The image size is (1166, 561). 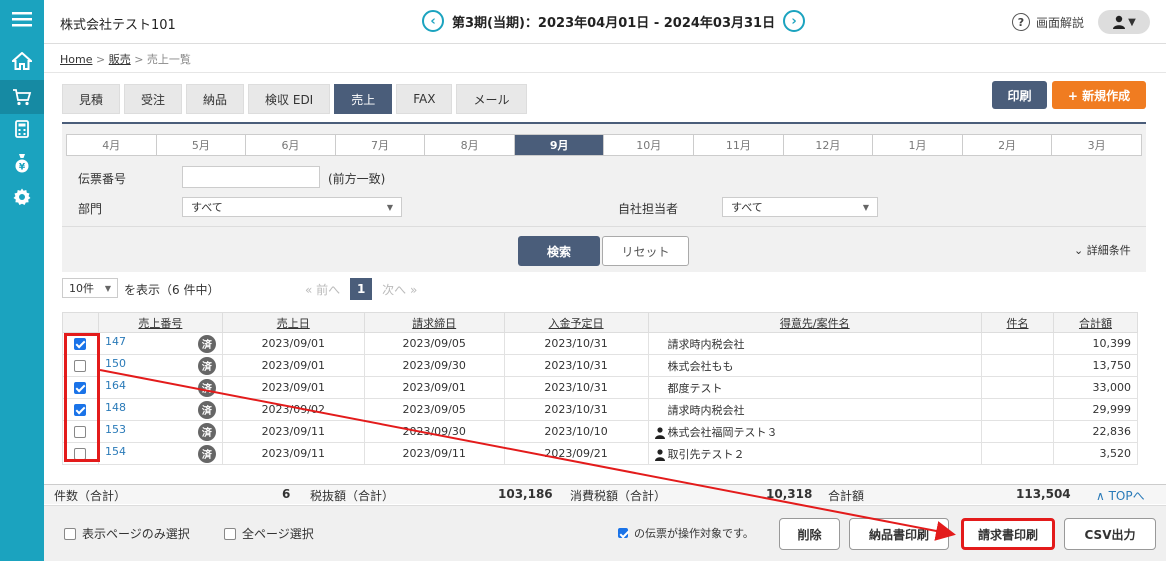 What do you see at coordinates (1019, 95) in the screenshot?
I see `print-button: 印刷` at bounding box center [1019, 95].